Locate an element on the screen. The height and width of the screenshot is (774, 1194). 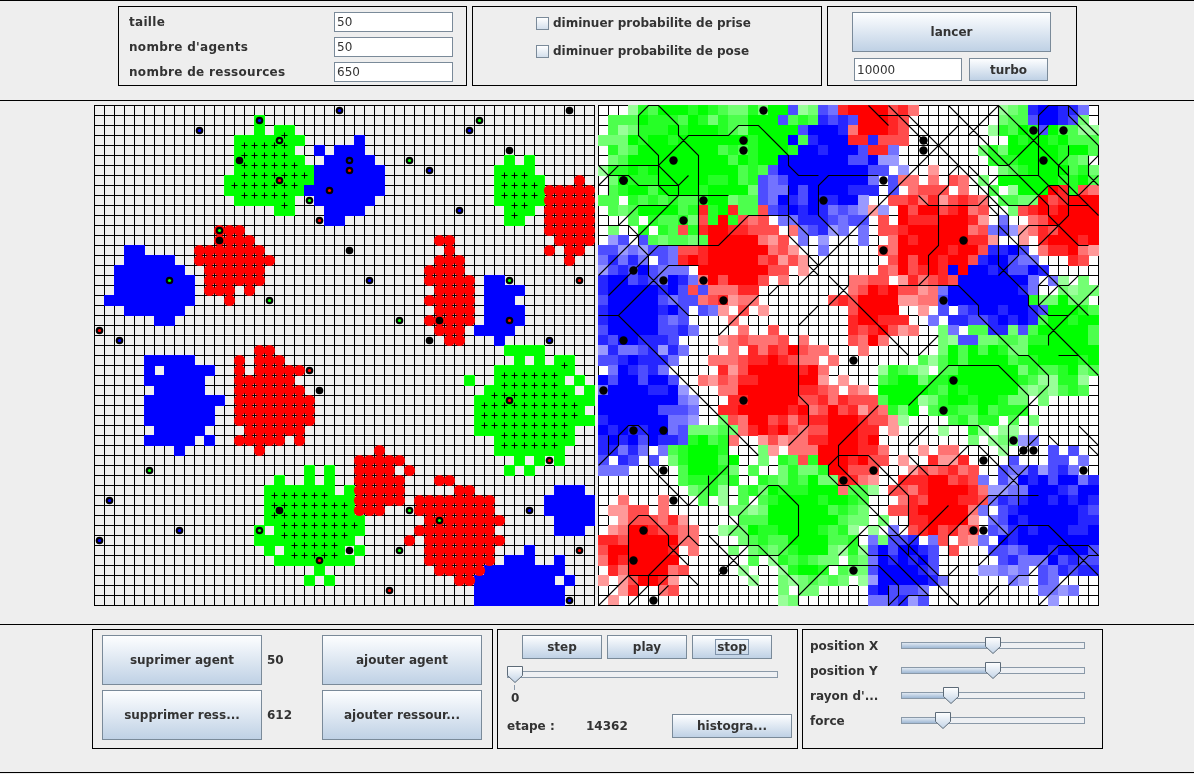
count-label: 50 is located at coordinates (276, 660).